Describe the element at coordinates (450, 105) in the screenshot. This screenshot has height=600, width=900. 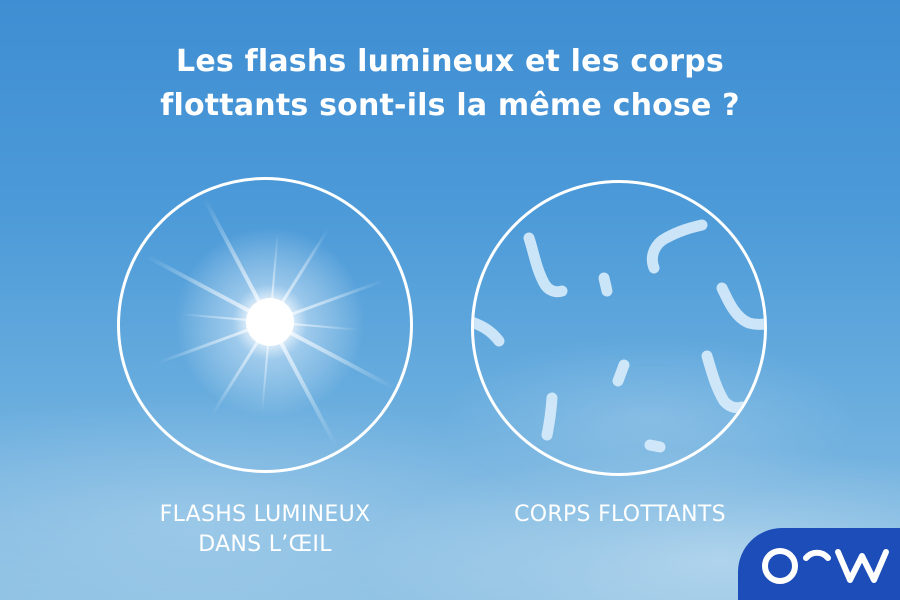
I see `title-line-2: flottants sont-ils la même chose ?` at that location.